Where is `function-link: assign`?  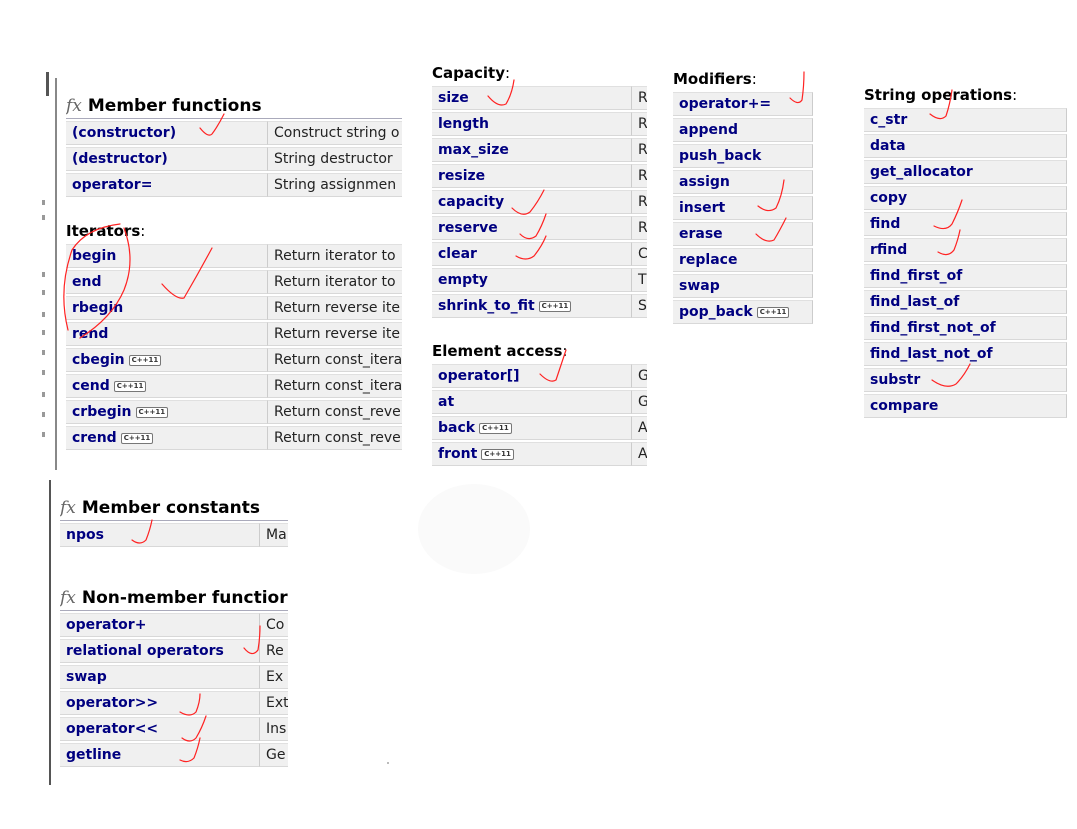 function-link: assign is located at coordinates (743, 182).